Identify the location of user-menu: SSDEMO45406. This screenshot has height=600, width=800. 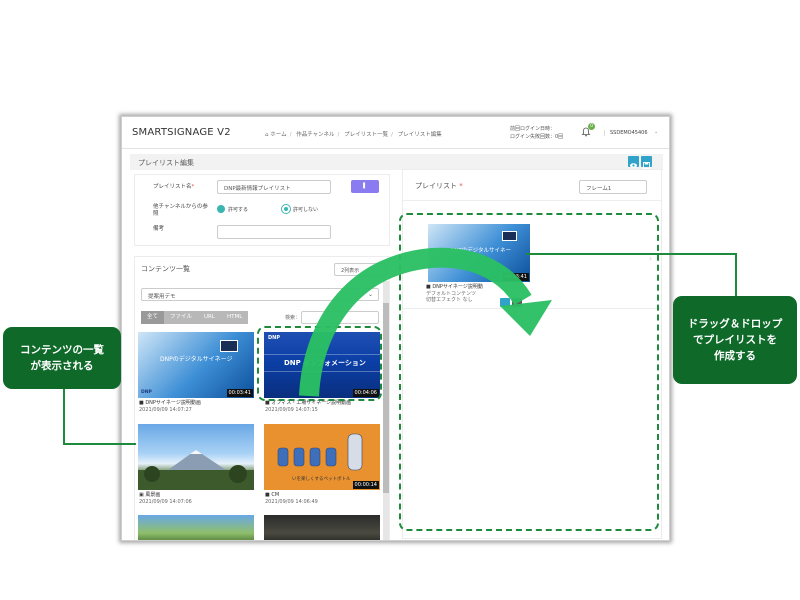
(626, 133).